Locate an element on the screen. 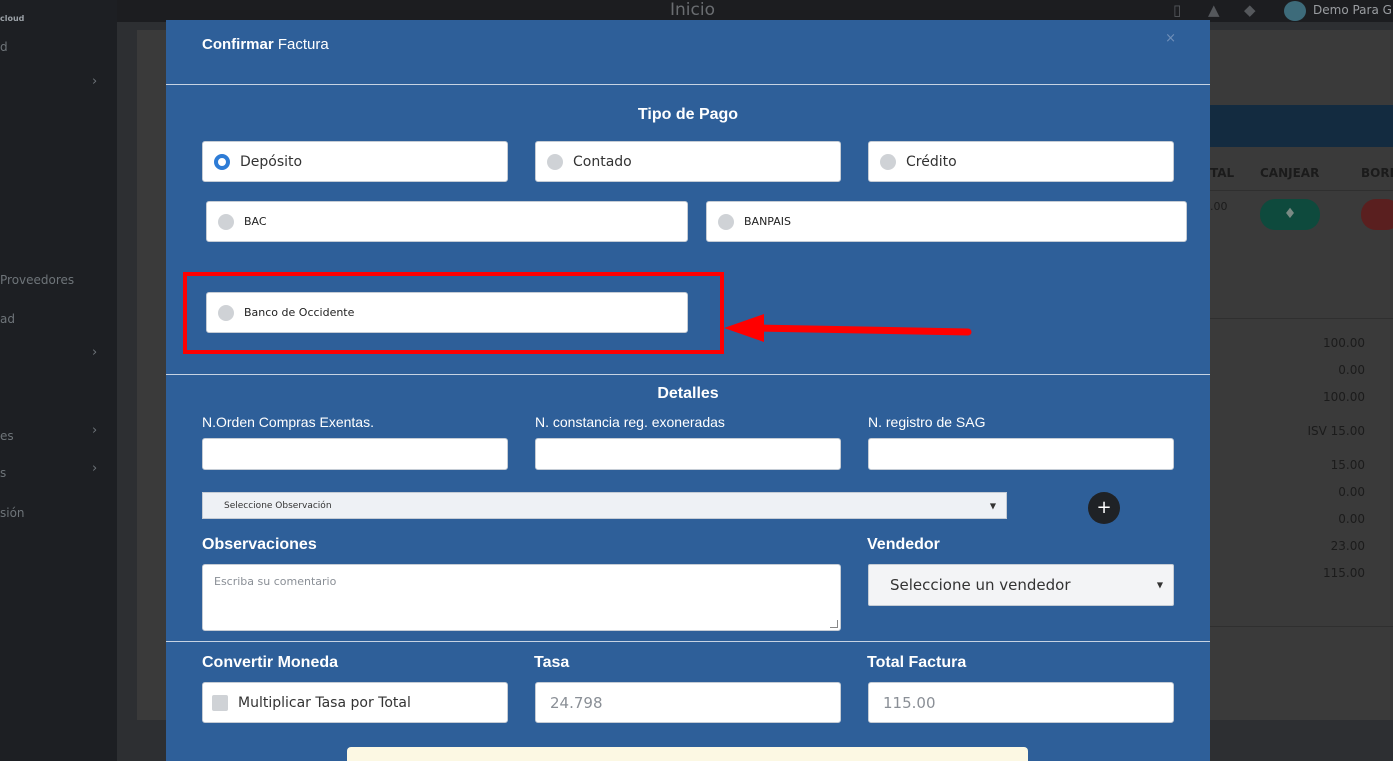 The image size is (1393, 761). graduation-cap-icon: ▲ is located at coordinates (1214, 10).